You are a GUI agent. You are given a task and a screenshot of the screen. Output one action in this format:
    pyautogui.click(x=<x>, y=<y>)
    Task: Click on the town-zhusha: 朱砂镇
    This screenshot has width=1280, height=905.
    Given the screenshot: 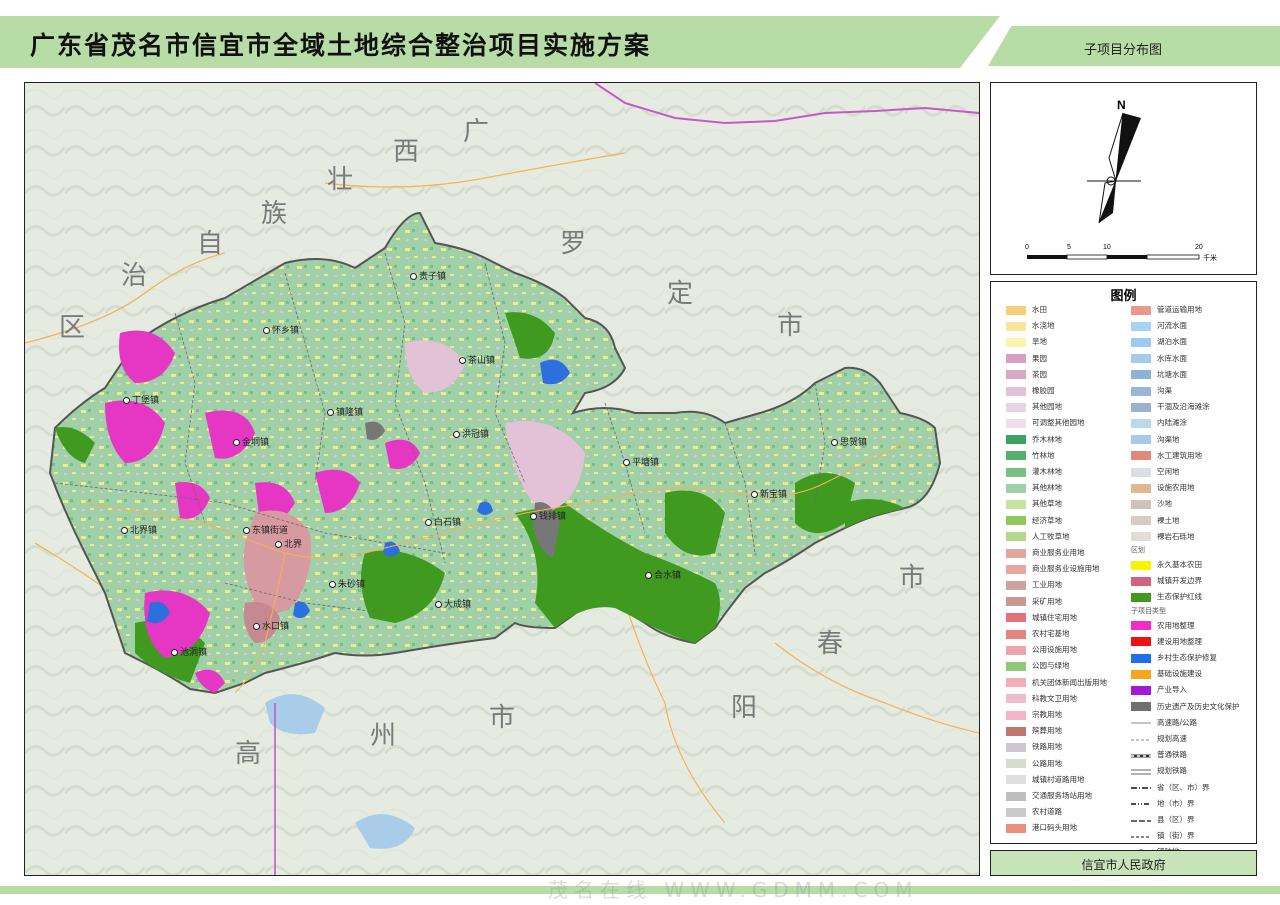 What is the action you would take?
    pyautogui.click(x=347, y=583)
    